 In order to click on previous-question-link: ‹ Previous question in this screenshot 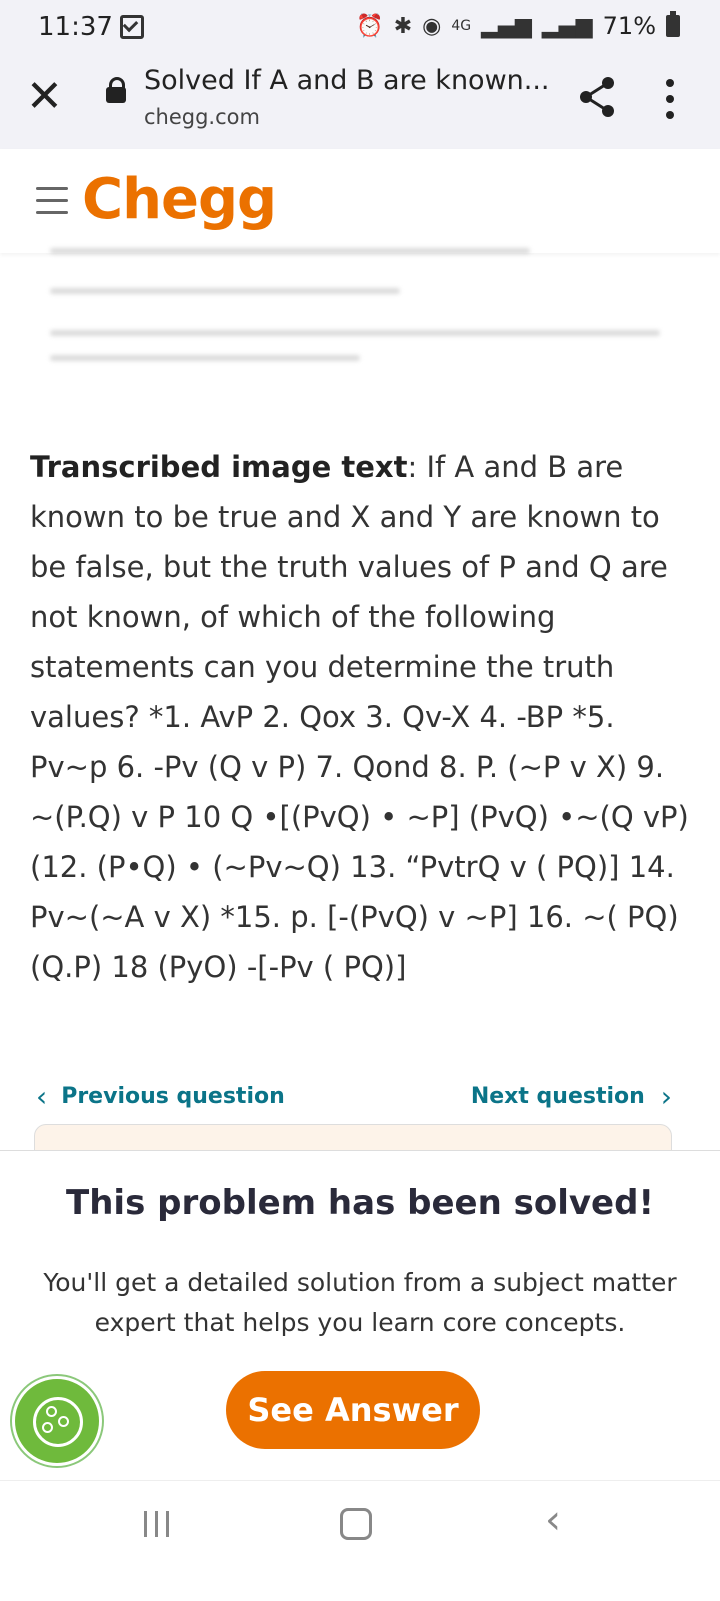, I will do `click(160, 1096)`.